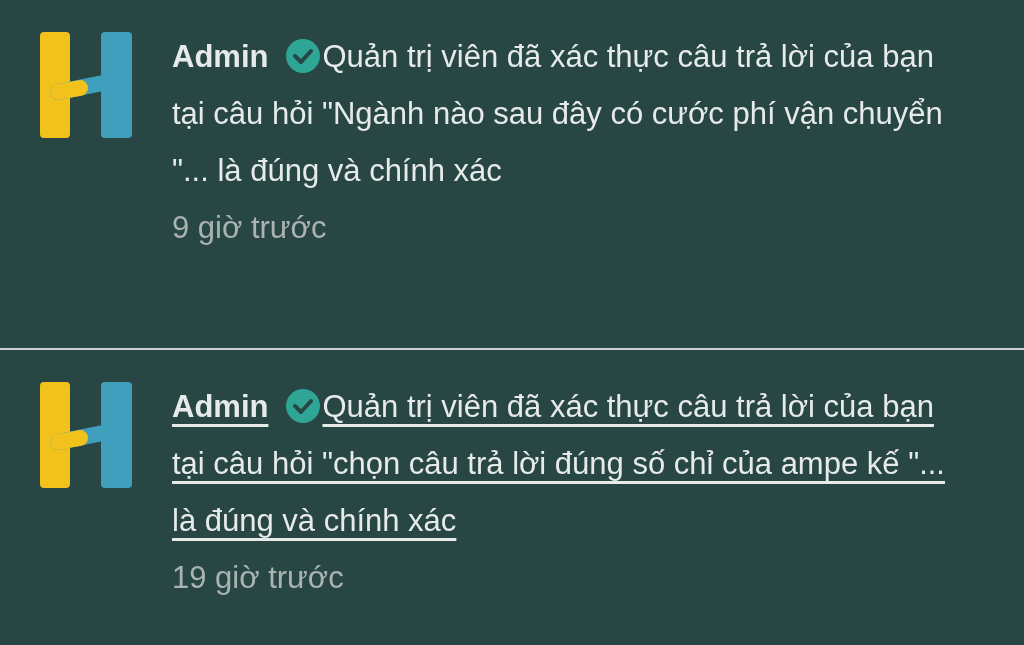 This screenshot has width=1024, height=645. I want to click on timestamp: 9 giờ trước, so click(250, 228).